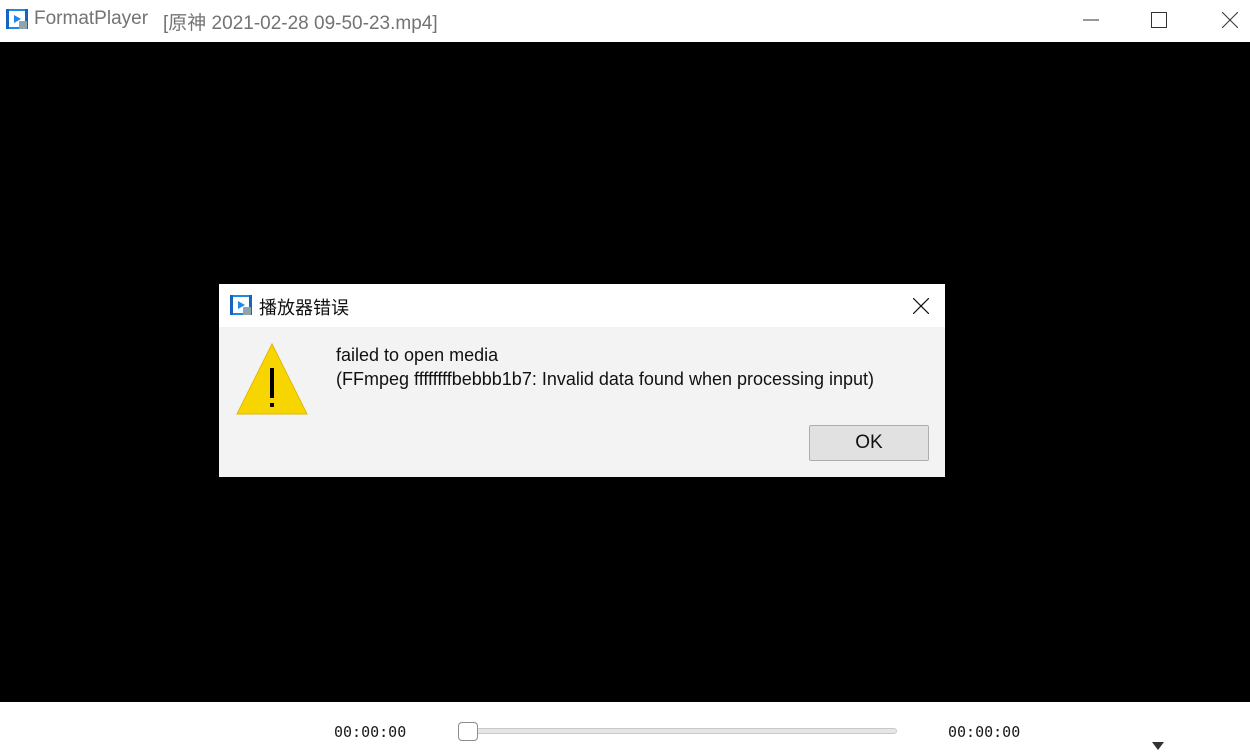 This screenshot has width=1250, height=756. I want to click on current-time: 00:00:00, so click(370, 732).